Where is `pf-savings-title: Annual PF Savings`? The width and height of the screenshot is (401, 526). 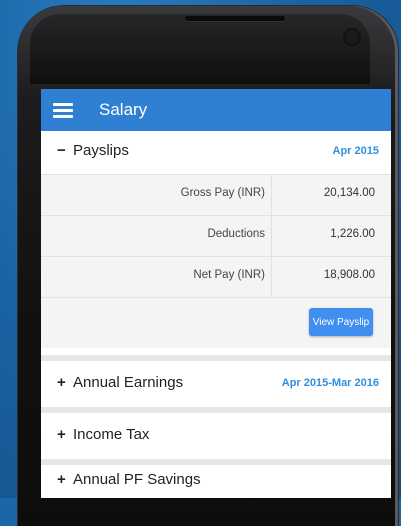 pf-savings-title: Annual PF Savings is located at coordinates (137, 479).